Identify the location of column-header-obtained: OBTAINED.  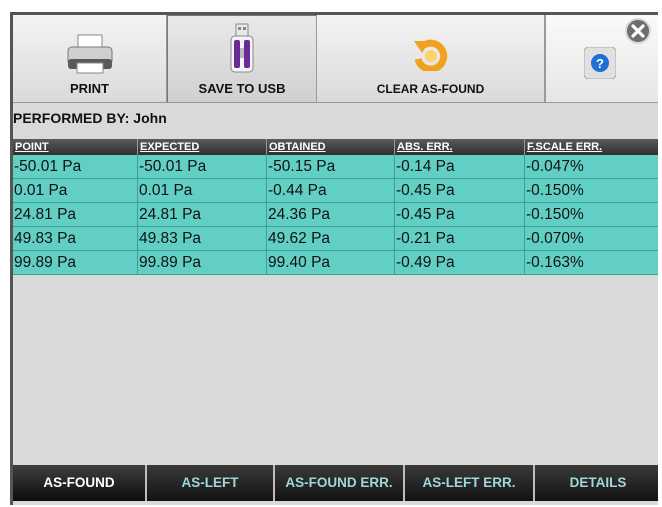
(331, 147).